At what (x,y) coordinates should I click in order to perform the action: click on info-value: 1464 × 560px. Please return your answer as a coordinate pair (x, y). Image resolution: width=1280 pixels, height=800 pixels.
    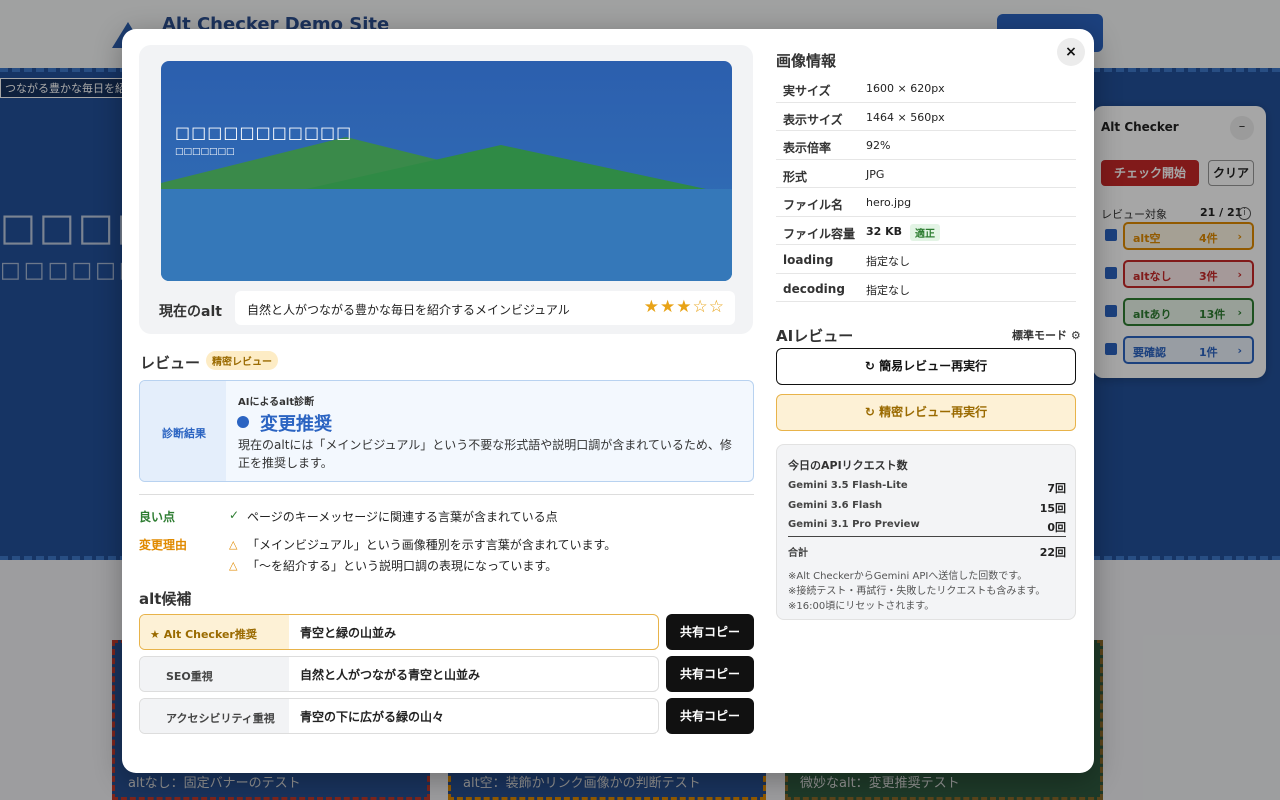
    Looking at the image, I should click on (905, 117).